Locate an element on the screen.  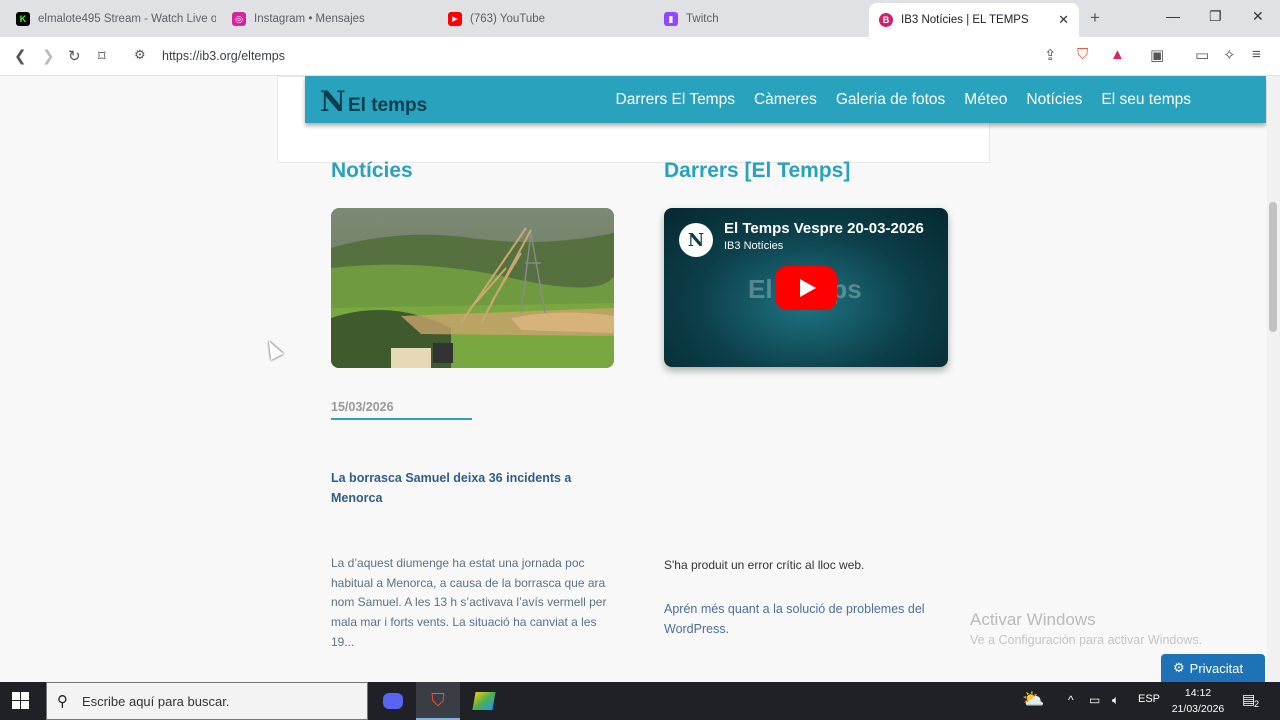
nav-cameres: Càmeres is located at coordinates (785, 100).